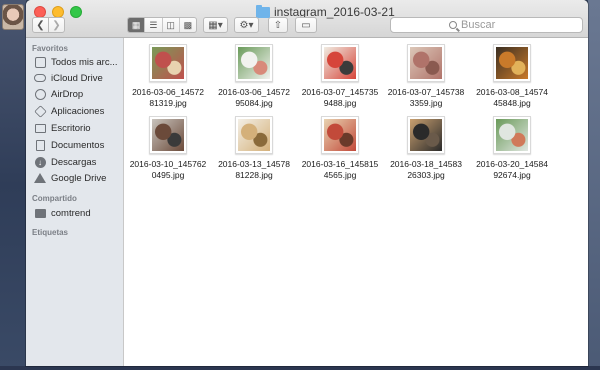  What do you see at coordinates (78, 111) in the screenshot?
I see `sidebar-item-label: Aplicaciones` at bounding box center [78, 111].